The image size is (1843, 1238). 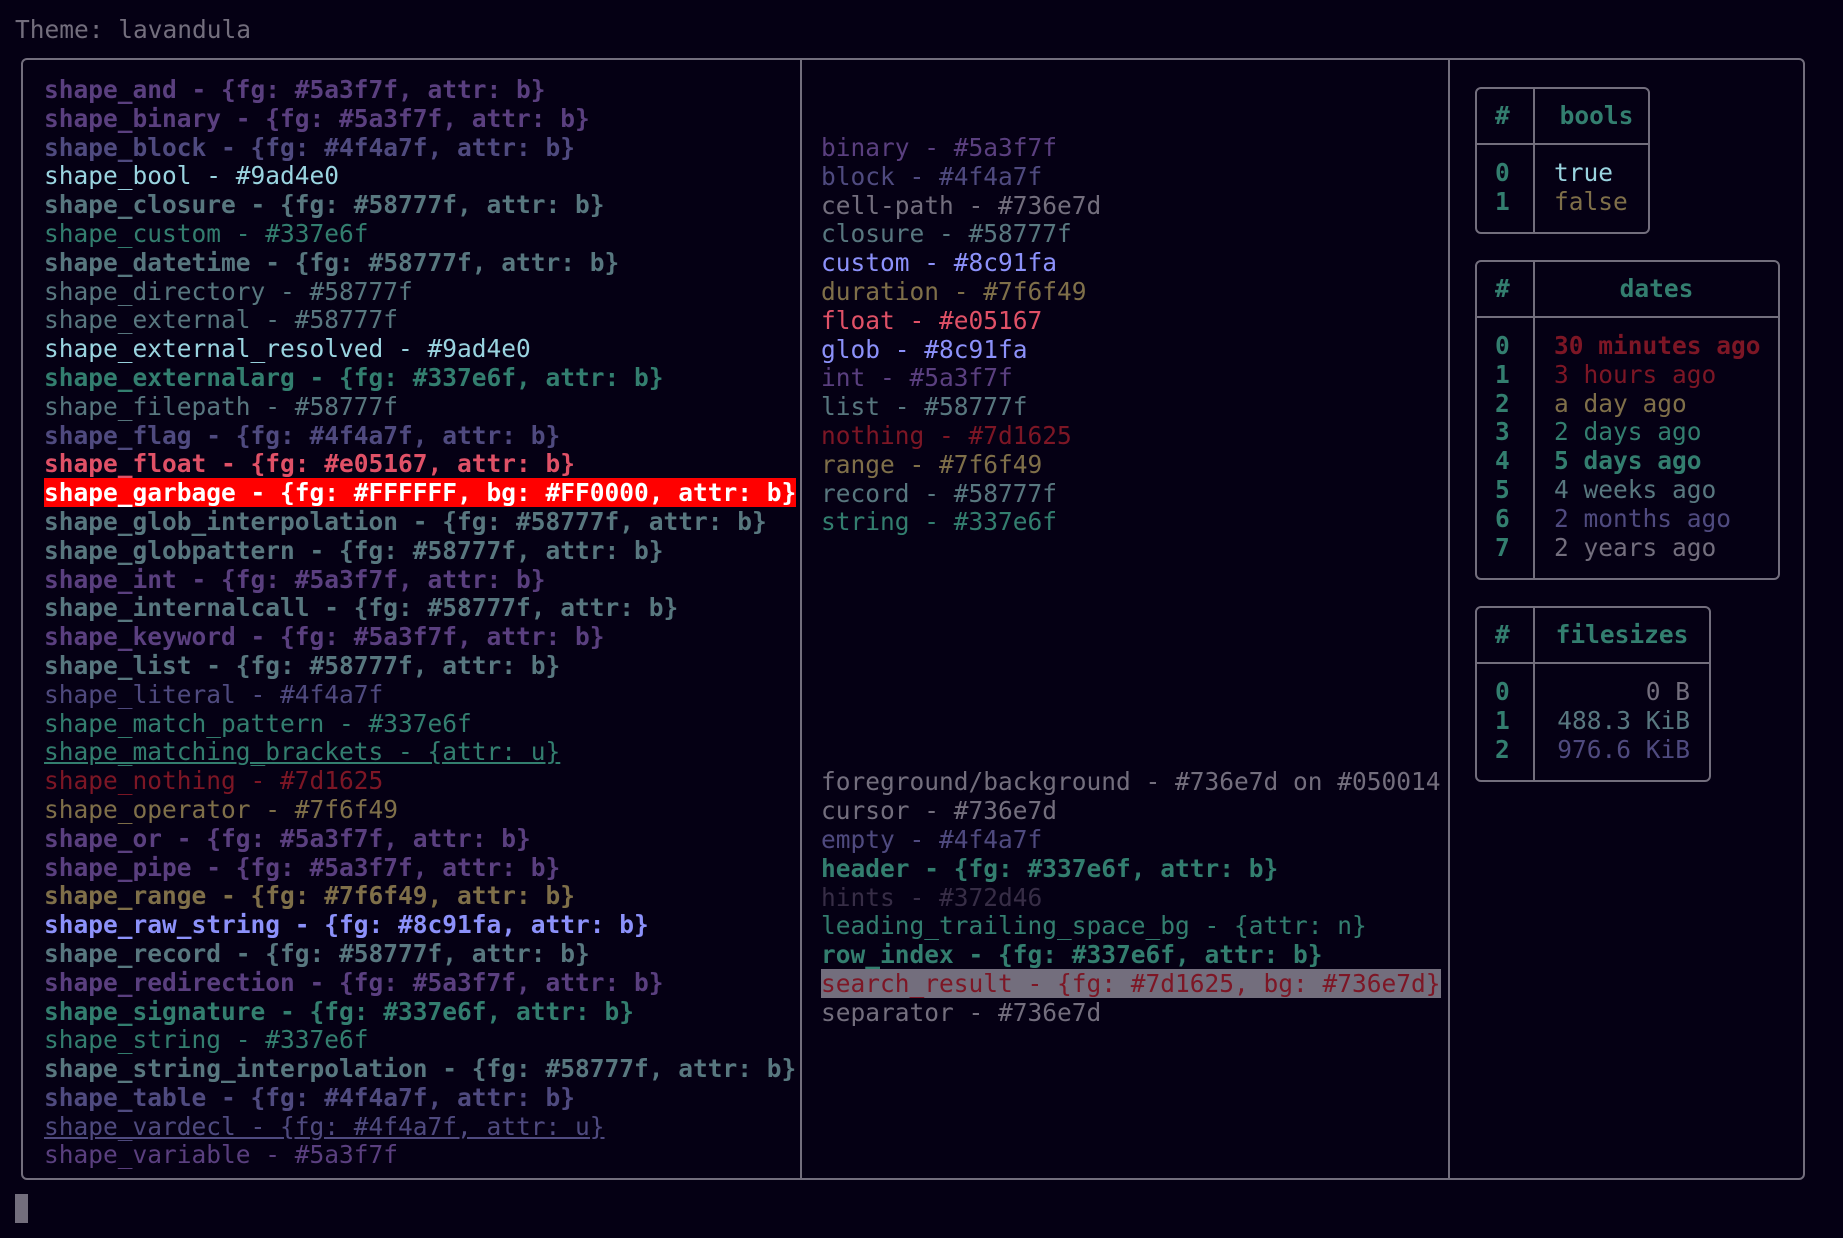 What do you see at coordinates (1584, 172) in the screenshot?
I see `row-value: true` at bounding box center [1584, 172].